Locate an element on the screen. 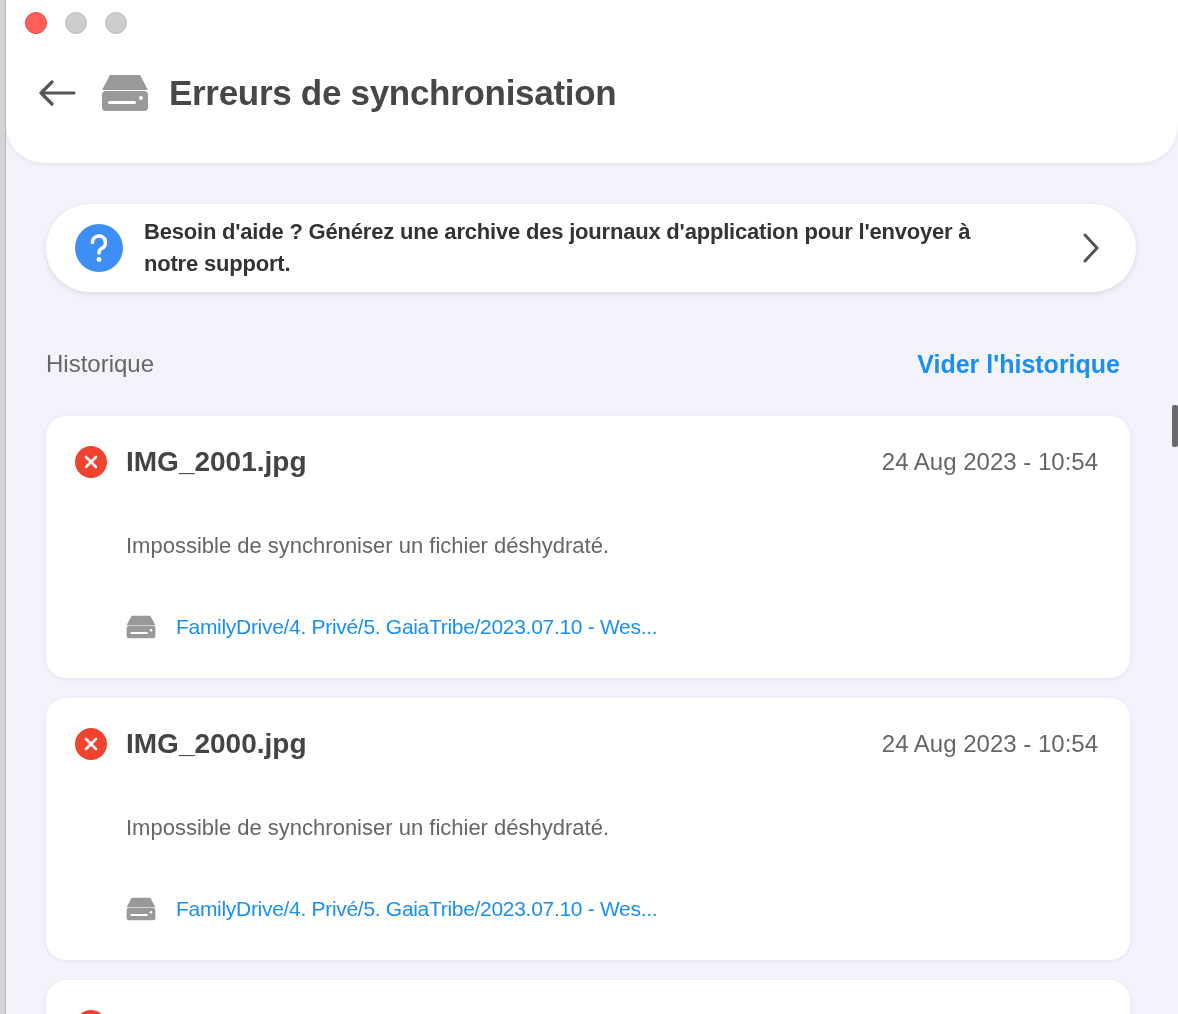  file-name: IMG_2001.jpg is located at coordinates (217, 462).